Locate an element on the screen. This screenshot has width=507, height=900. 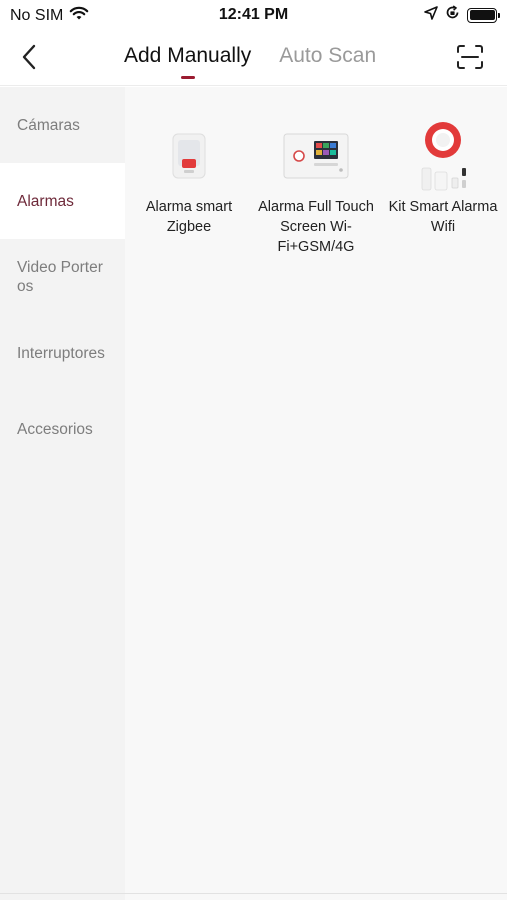
product-card-alarma-smart-zigbee: Alarma smart Zigbee is located at coordinates (189, 176).